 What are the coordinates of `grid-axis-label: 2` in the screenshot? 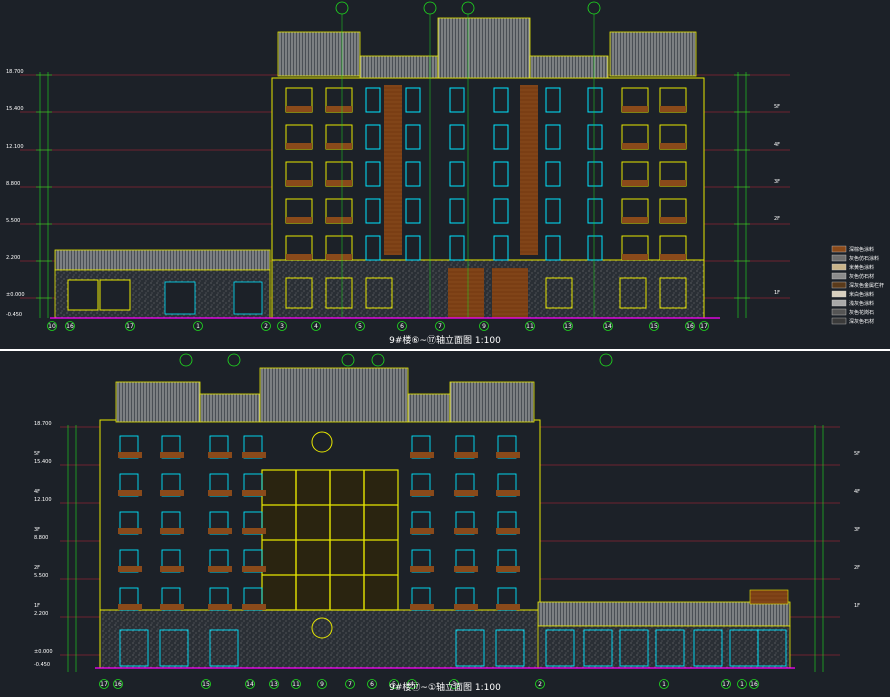 It's located at (266, 326).